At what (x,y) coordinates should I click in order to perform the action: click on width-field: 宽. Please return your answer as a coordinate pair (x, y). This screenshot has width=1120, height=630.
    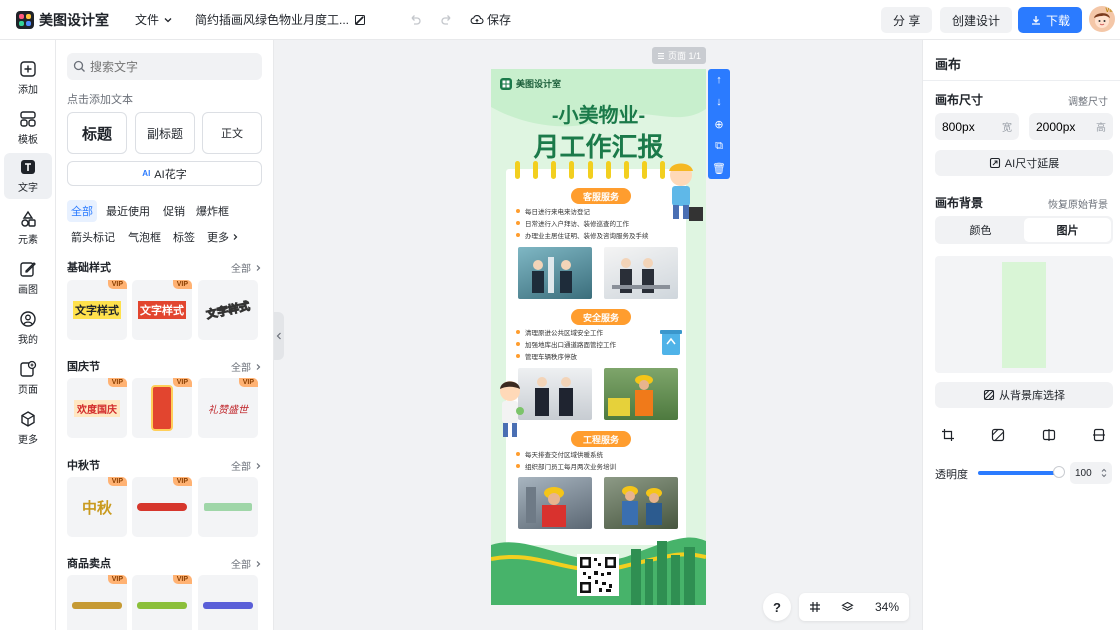
    Looking at the image, I should click on (977, 126).